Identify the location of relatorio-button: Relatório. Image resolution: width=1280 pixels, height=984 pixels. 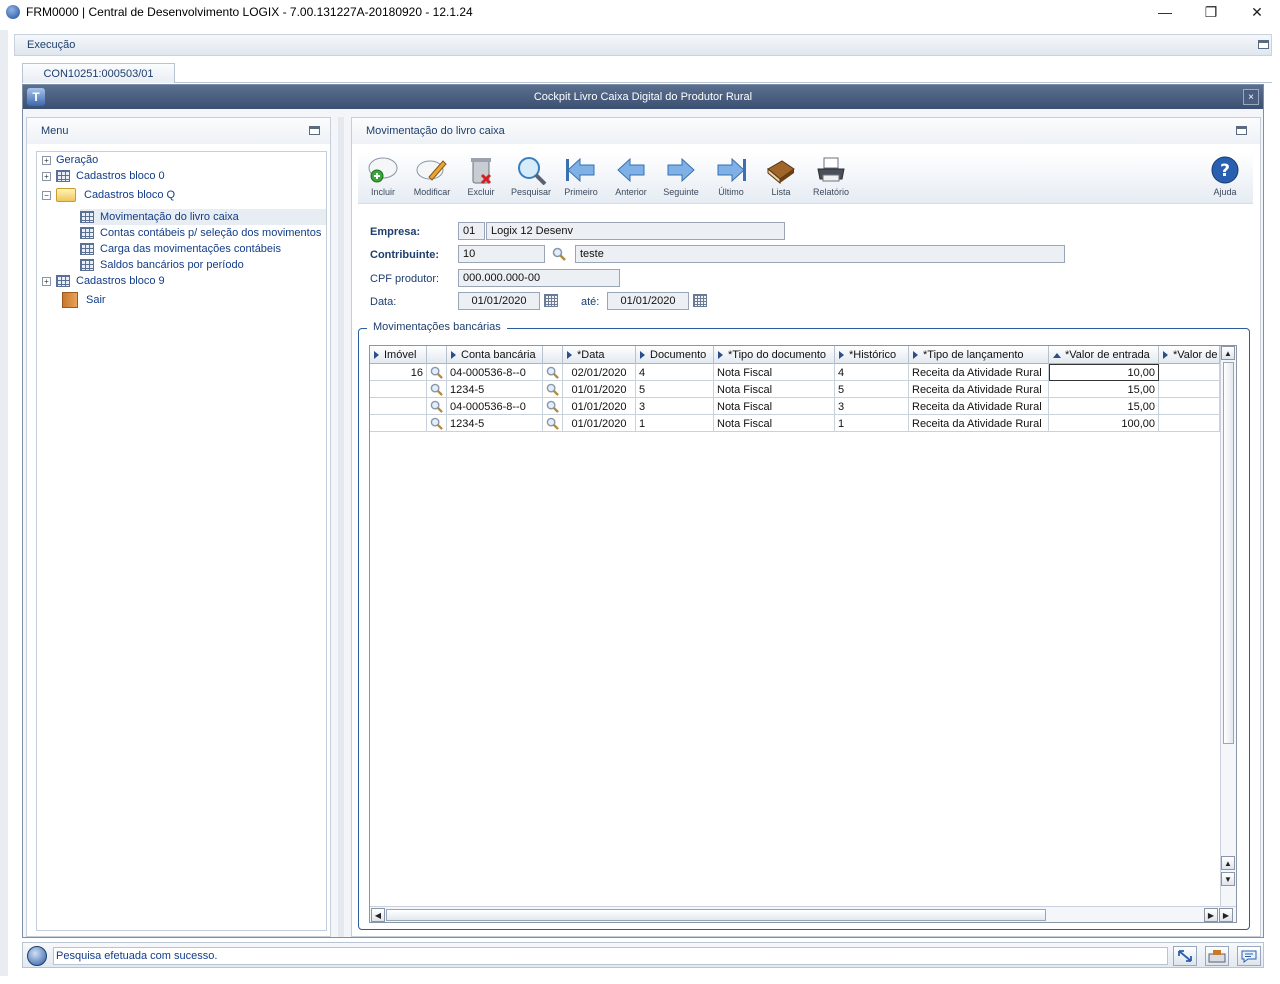
(831, 178).